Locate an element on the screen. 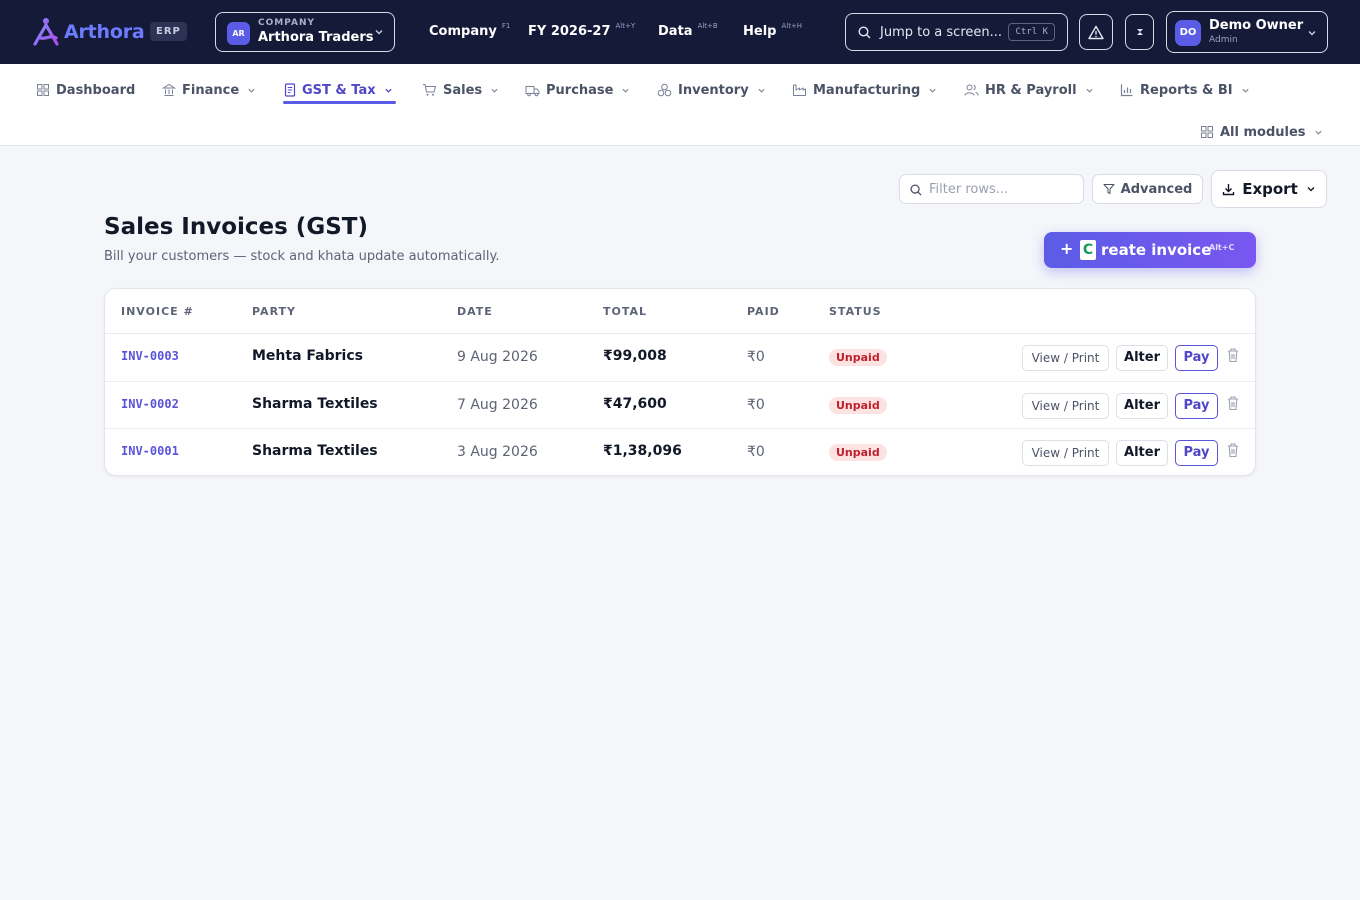  party-name: Sharma Textiles is located at coordinates (315, 404).